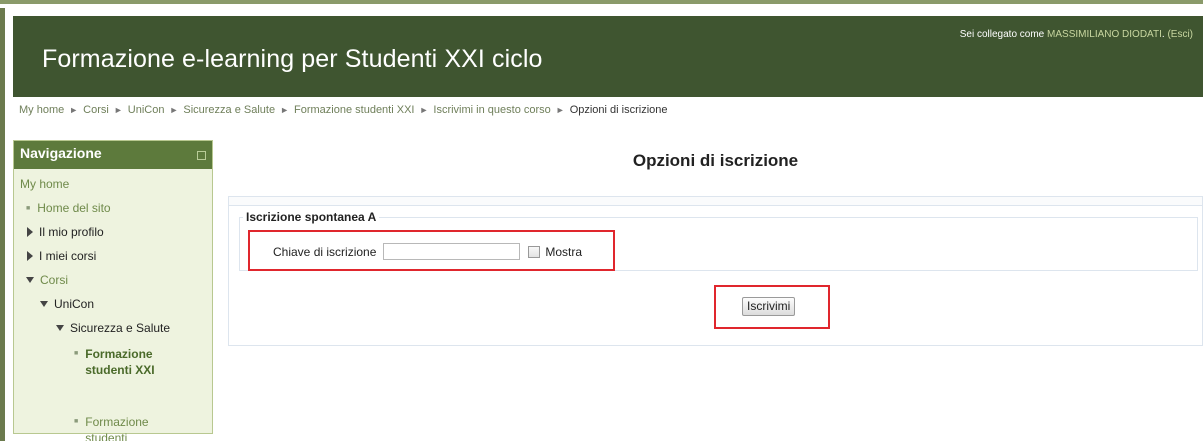  Describe the element at coordinates (120, 362) in the screenshot. I see `nav-item-label: Formazione studenti XXI` at that location.